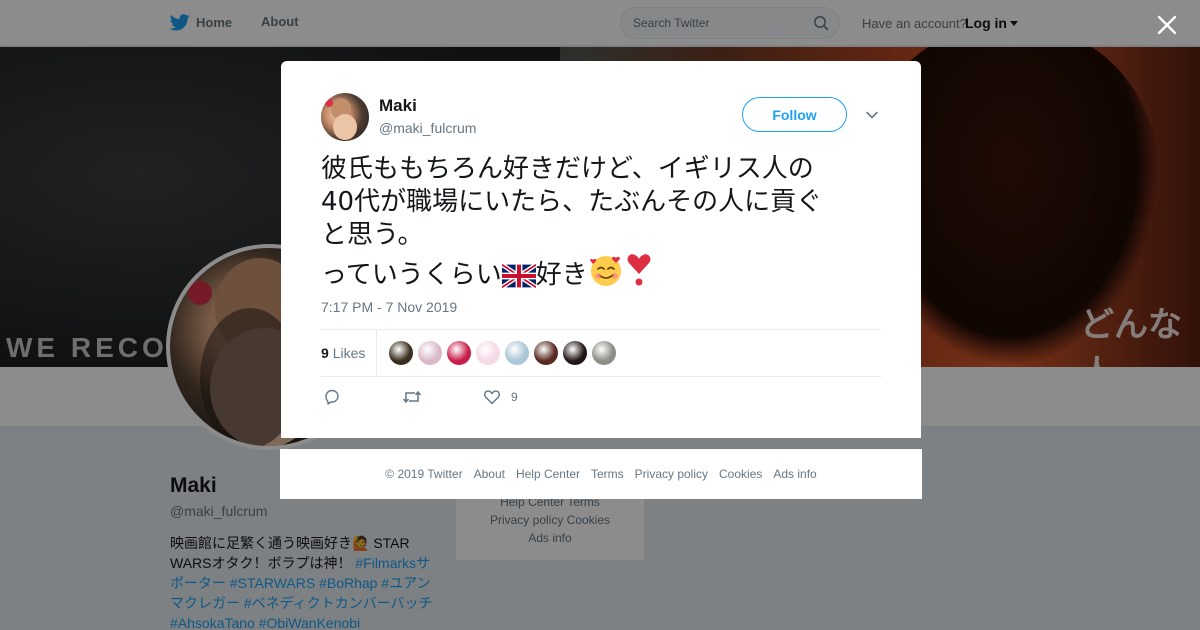 This screenshot has width=1200, height=630. Describe the element at coordinates (605, 271) in the screenshot. I see `smiling-hearts-emoji` at that location.